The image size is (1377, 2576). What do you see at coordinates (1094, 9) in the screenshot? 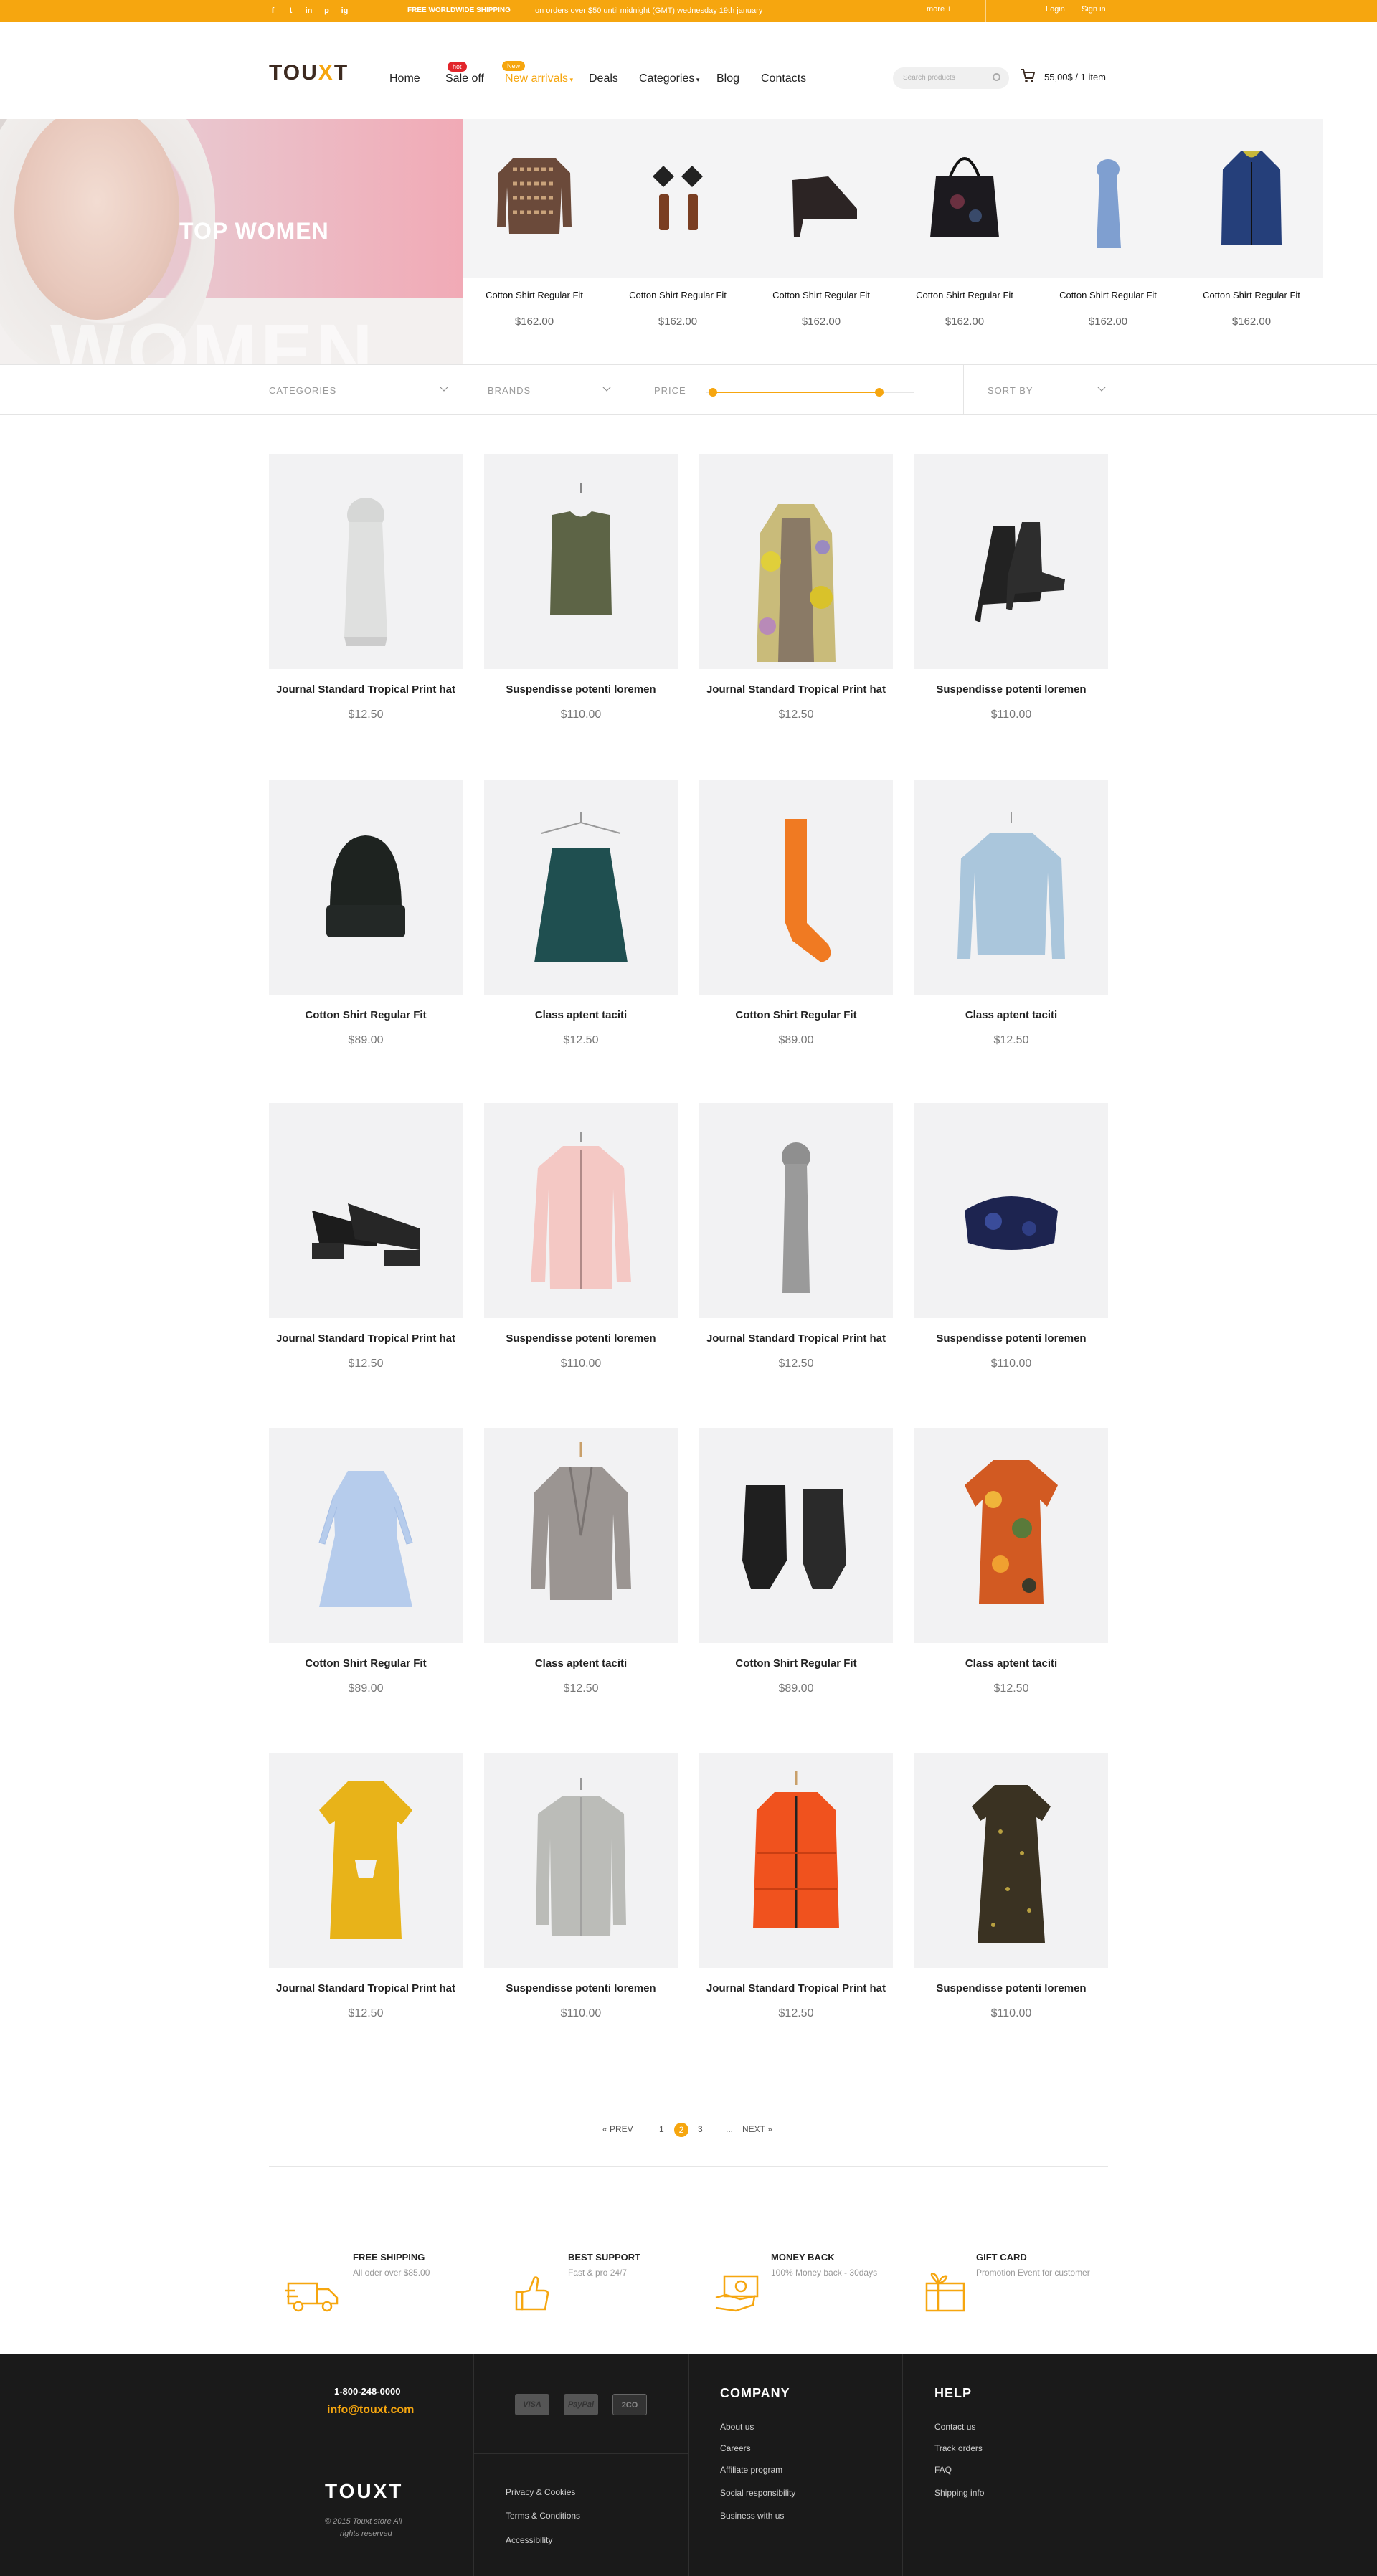
I see `signin-link: Sign in` at bounding box center [1094, 9].